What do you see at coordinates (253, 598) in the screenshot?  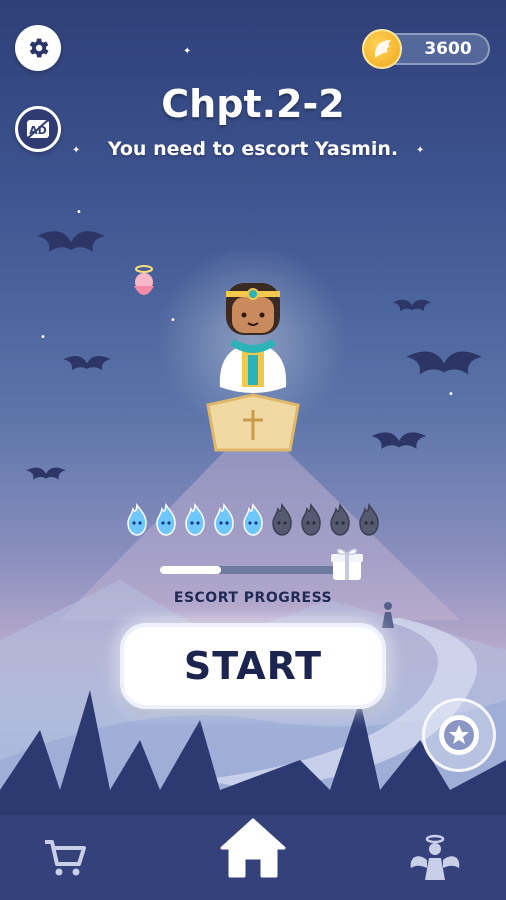 I see `escort-progress-label: ESCORT PROGRESS` at bounding box center [253, 598].